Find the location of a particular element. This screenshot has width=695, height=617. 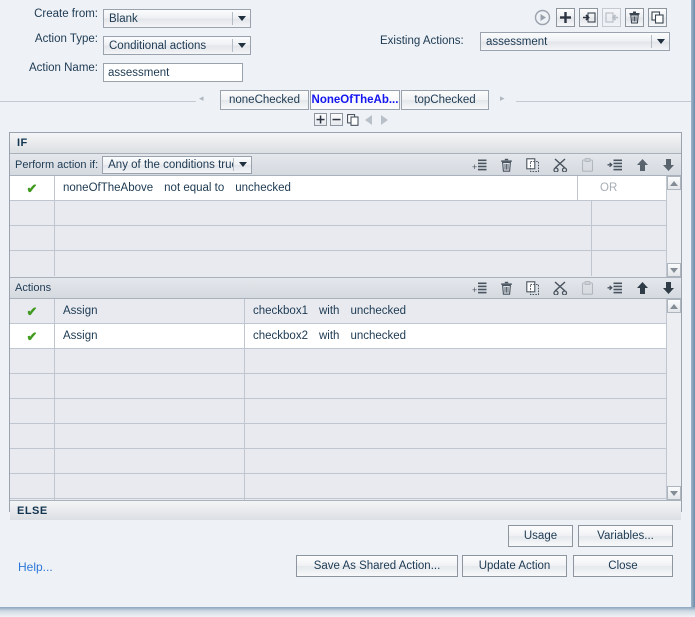

create-from-value: Blank is located at coordinates (123, 18).